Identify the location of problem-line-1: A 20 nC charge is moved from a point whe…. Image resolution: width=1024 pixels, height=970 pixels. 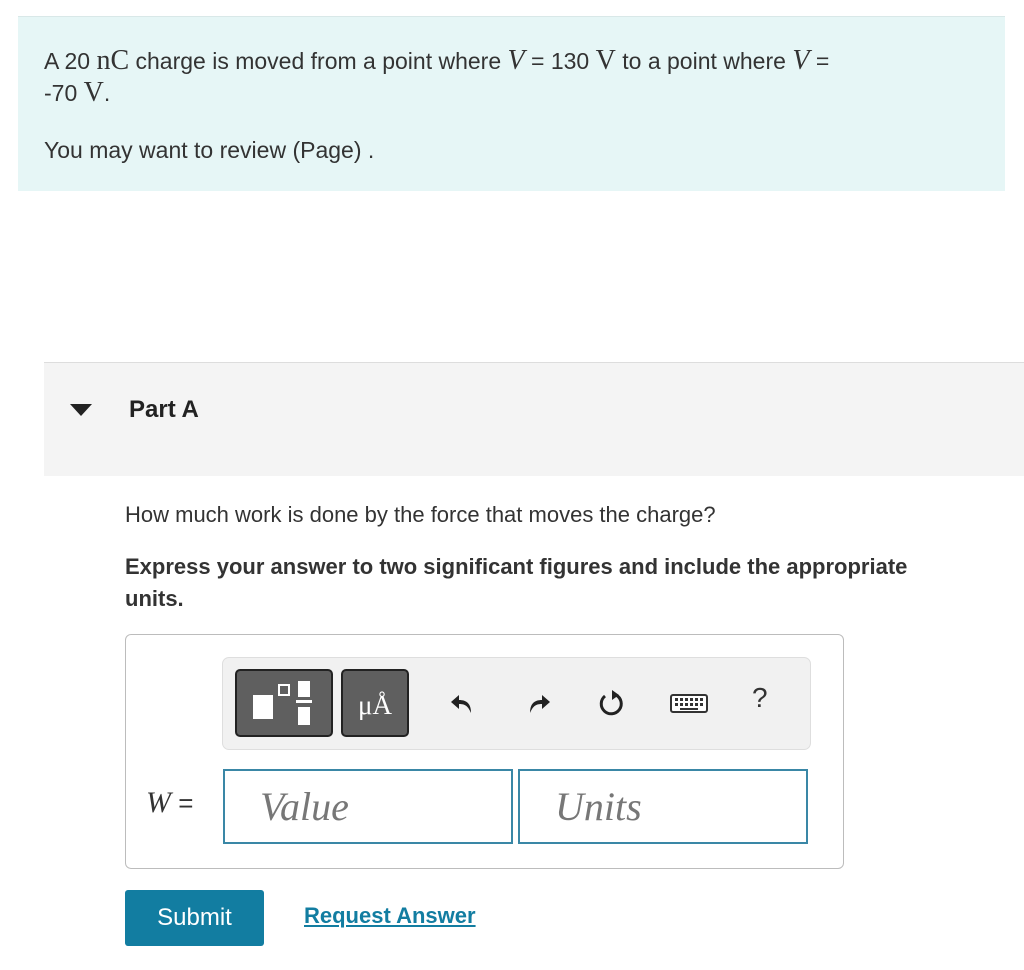
(436, 61).